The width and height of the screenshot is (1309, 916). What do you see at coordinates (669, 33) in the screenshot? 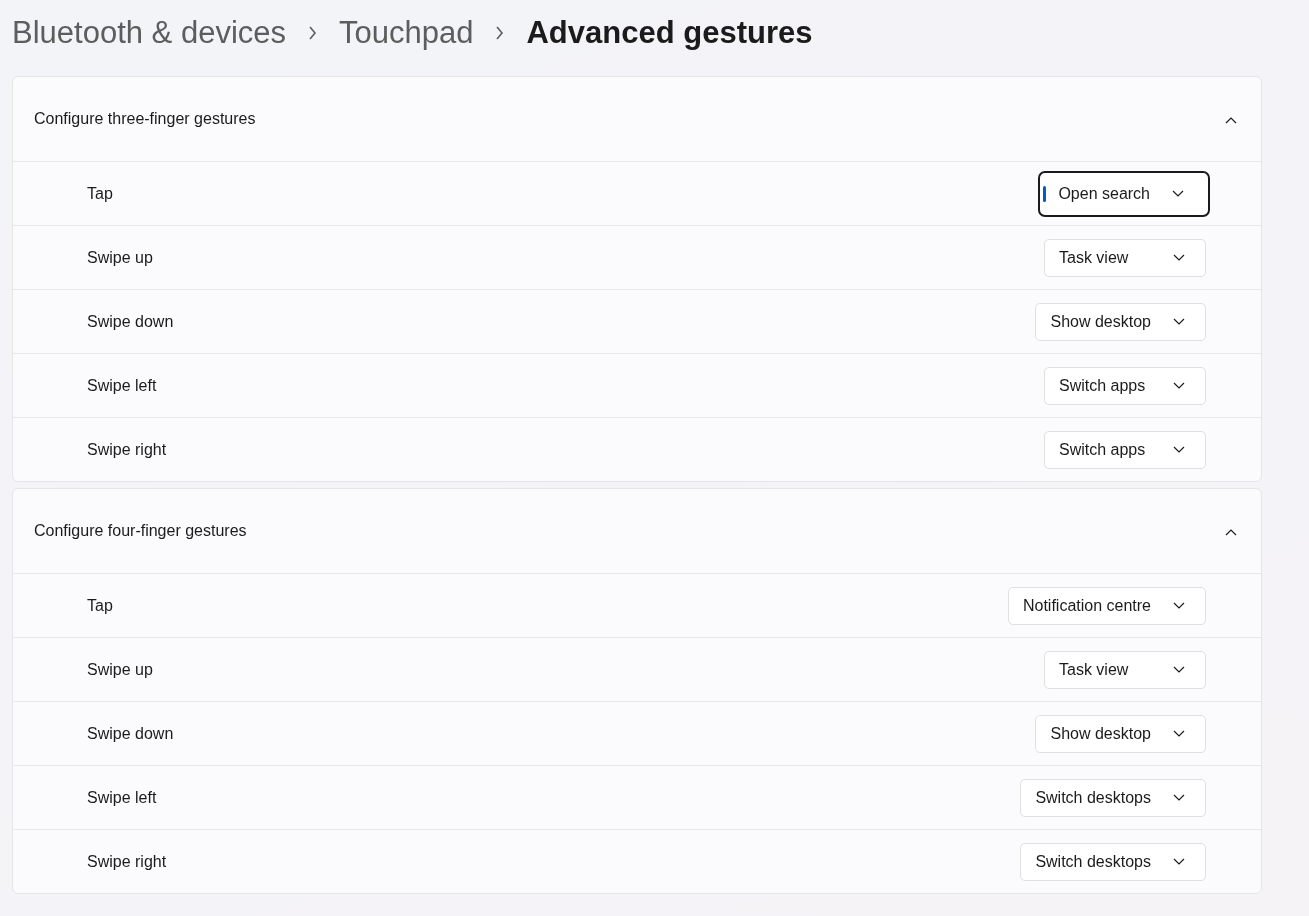
I see `page-title: Advanced gestures` at bounding box center [669, 33].